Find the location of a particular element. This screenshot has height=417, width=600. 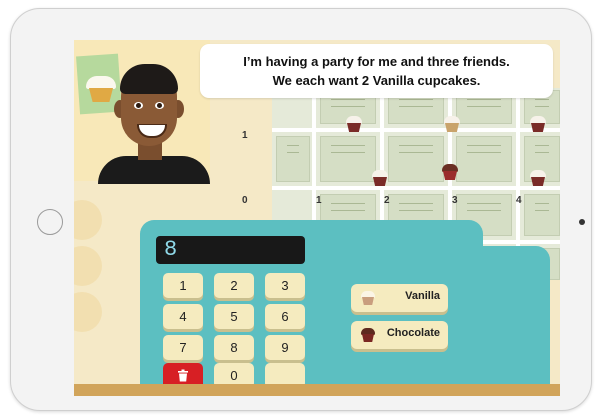

key-1: 1 is located at coordinates (183, 285).